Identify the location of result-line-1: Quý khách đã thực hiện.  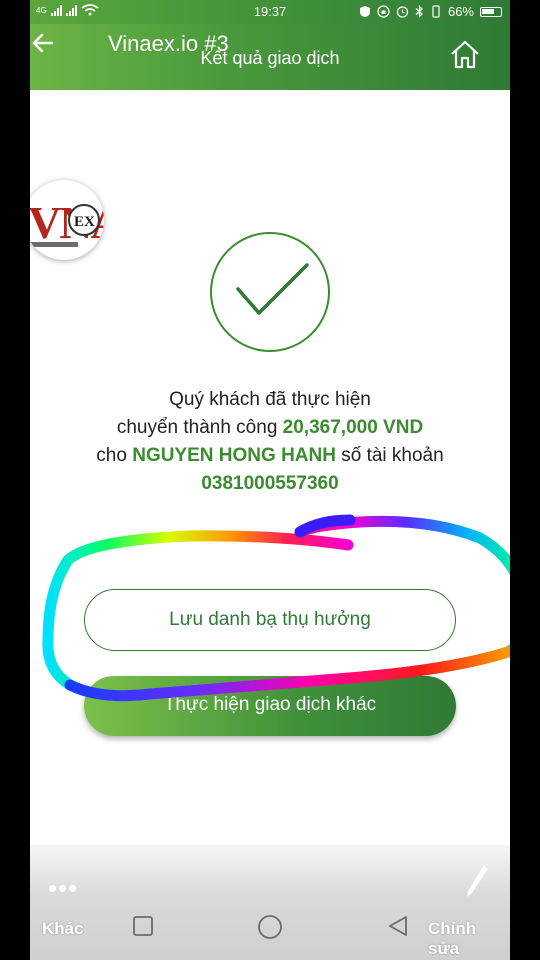
(270, 399).